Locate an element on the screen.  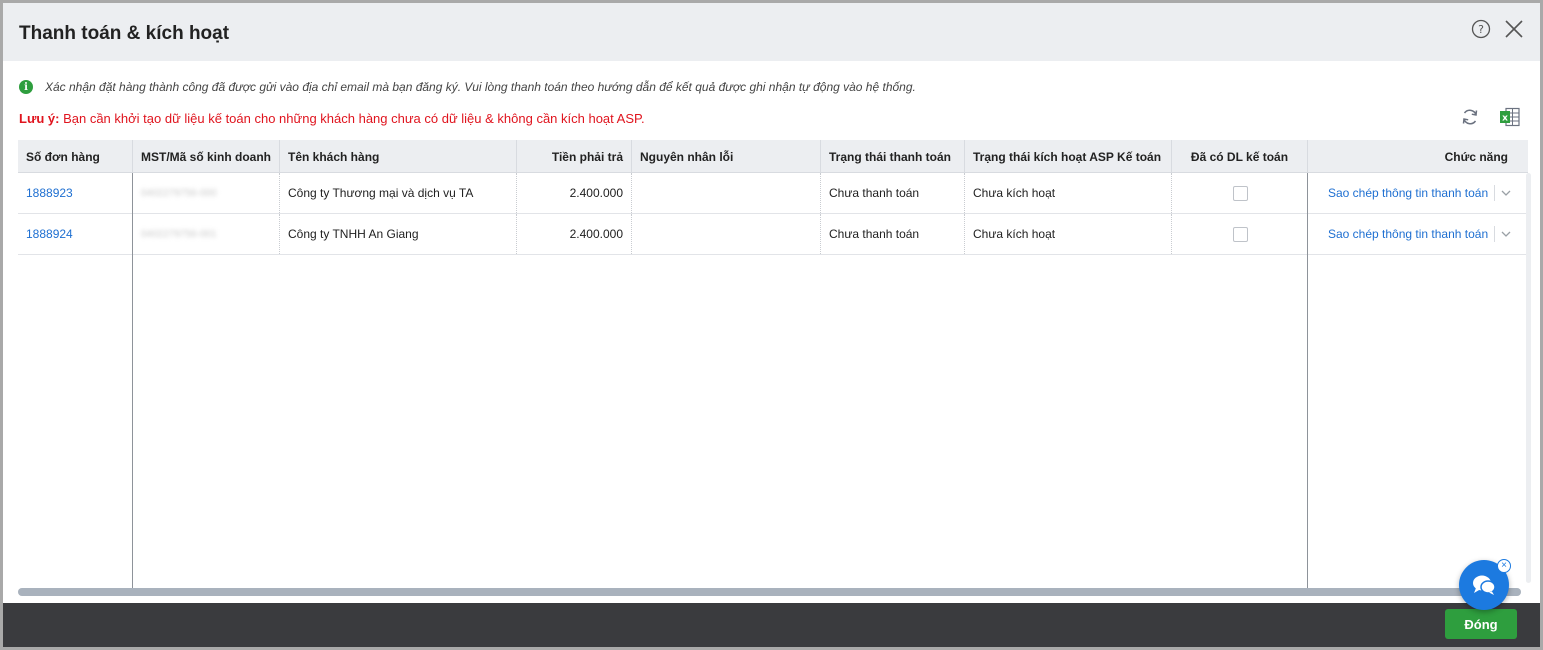
tax-code: 0402279756-001 is located at coordinates (179, 234).